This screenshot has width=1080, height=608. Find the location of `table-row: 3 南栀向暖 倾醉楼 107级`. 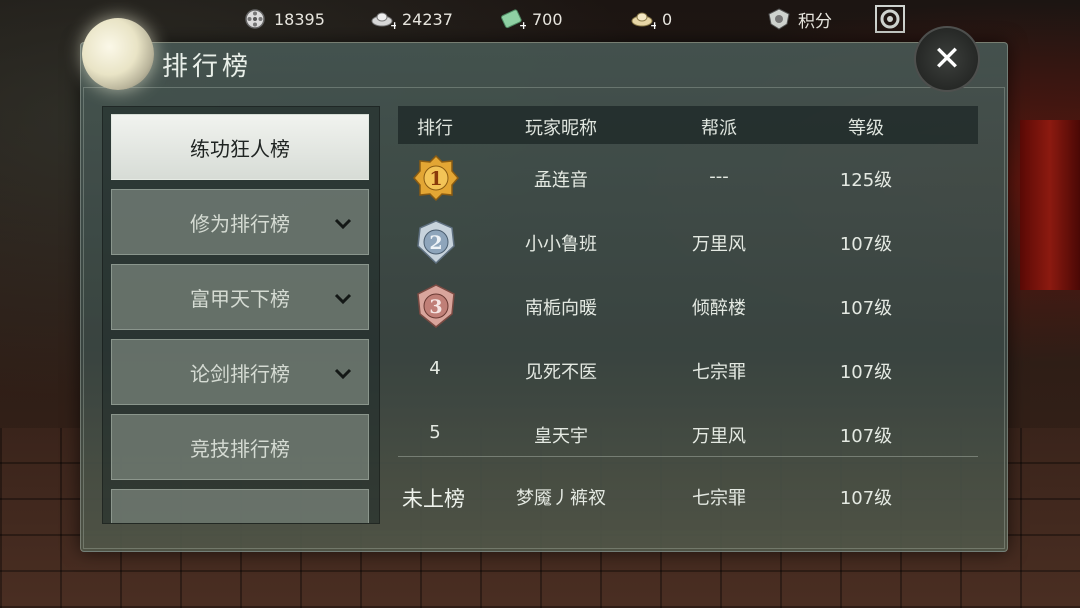

table-row: 3 南栀向暖 倾醉楼 107级 is located at coordinates (688, 306).